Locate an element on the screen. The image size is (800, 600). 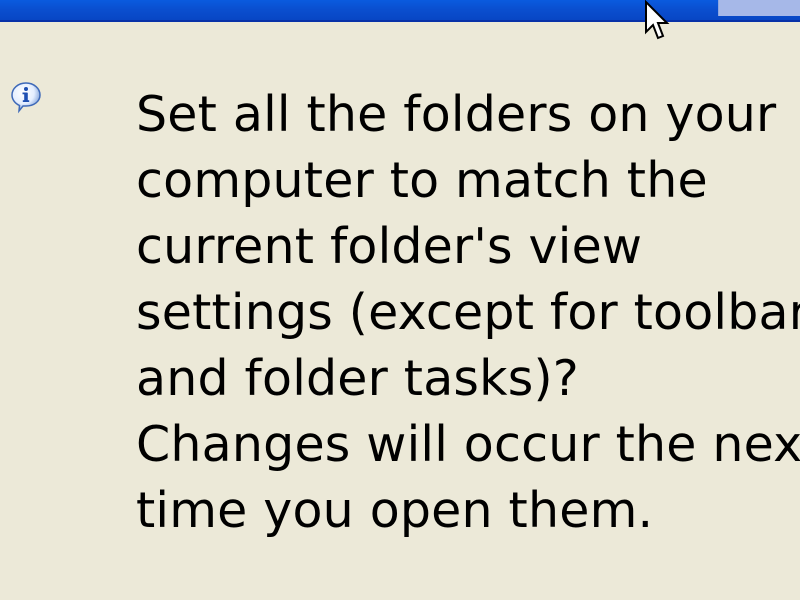
message-line: and folder tasks)? is located at coordinates (357, 378).